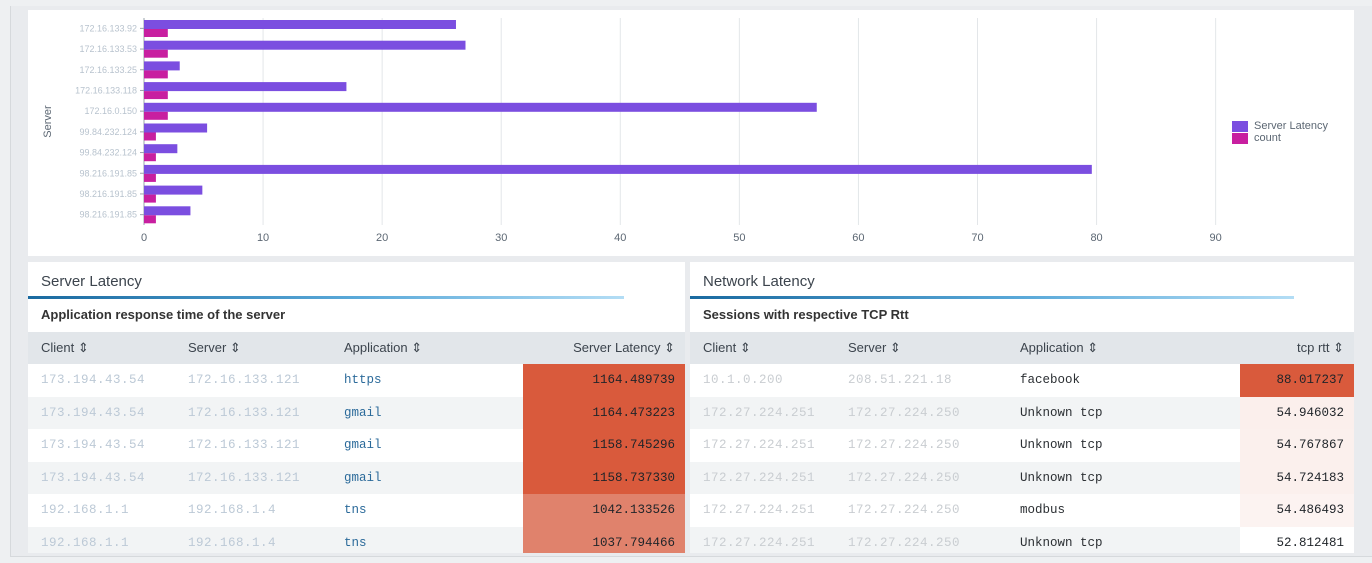 Image resolution: width=1372 pixels, height=563 pixels. I want to click on table-row: 10.1.0.200 208.51.221.18 facebook 88.017237, so click(1022, 380).